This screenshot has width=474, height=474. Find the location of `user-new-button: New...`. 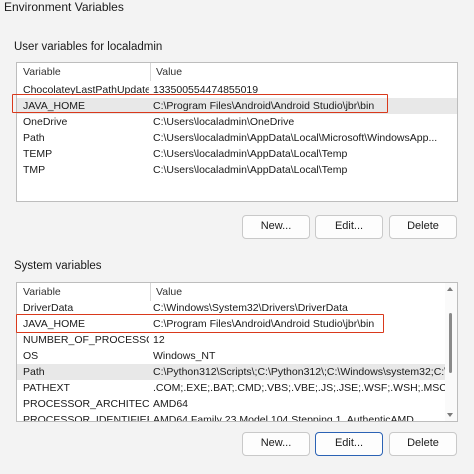

user-new-button: New... is located at coordinates (276, 227).